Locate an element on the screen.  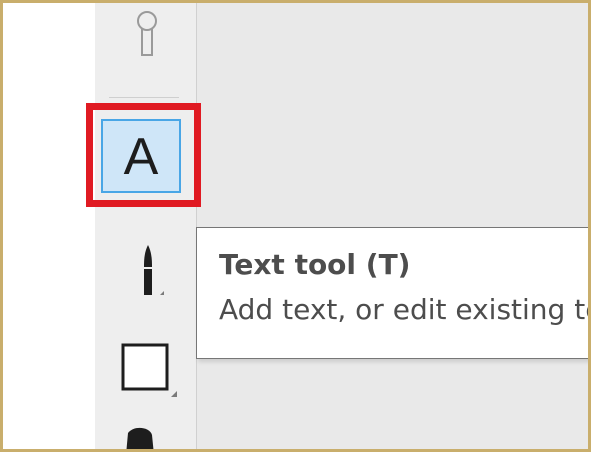
fill-tool is located at coordinates (141, 438).